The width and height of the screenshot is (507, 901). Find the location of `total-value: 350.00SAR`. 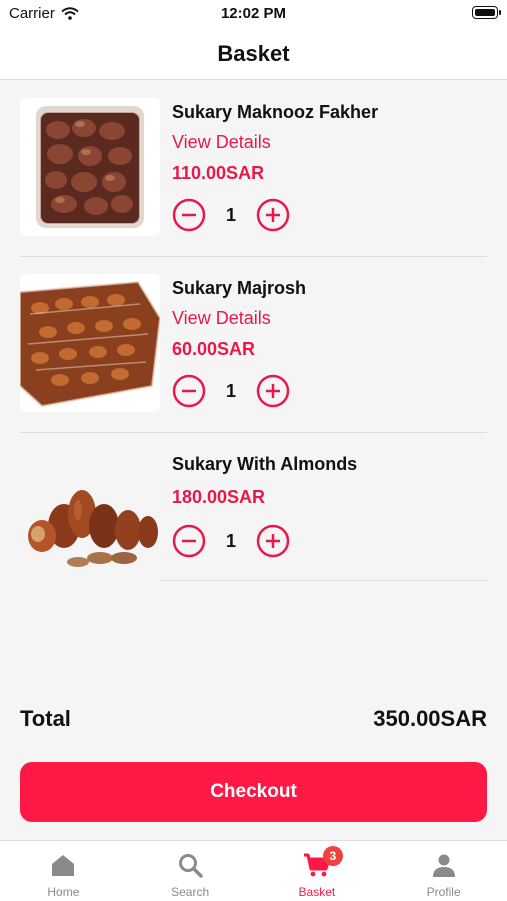

total-value: 350.00SAR is located at coordinates (430, 718).